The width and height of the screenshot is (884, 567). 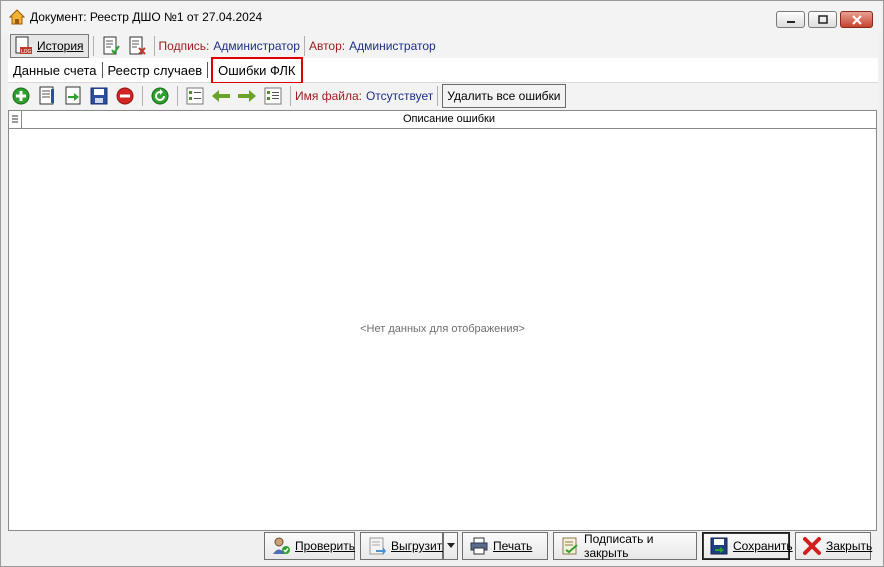 What do you see at coordinates (619, 546) in the screenshot?
I see `sign-and-close-label: Подписать и закрыть` at bounding box center [619, 546].